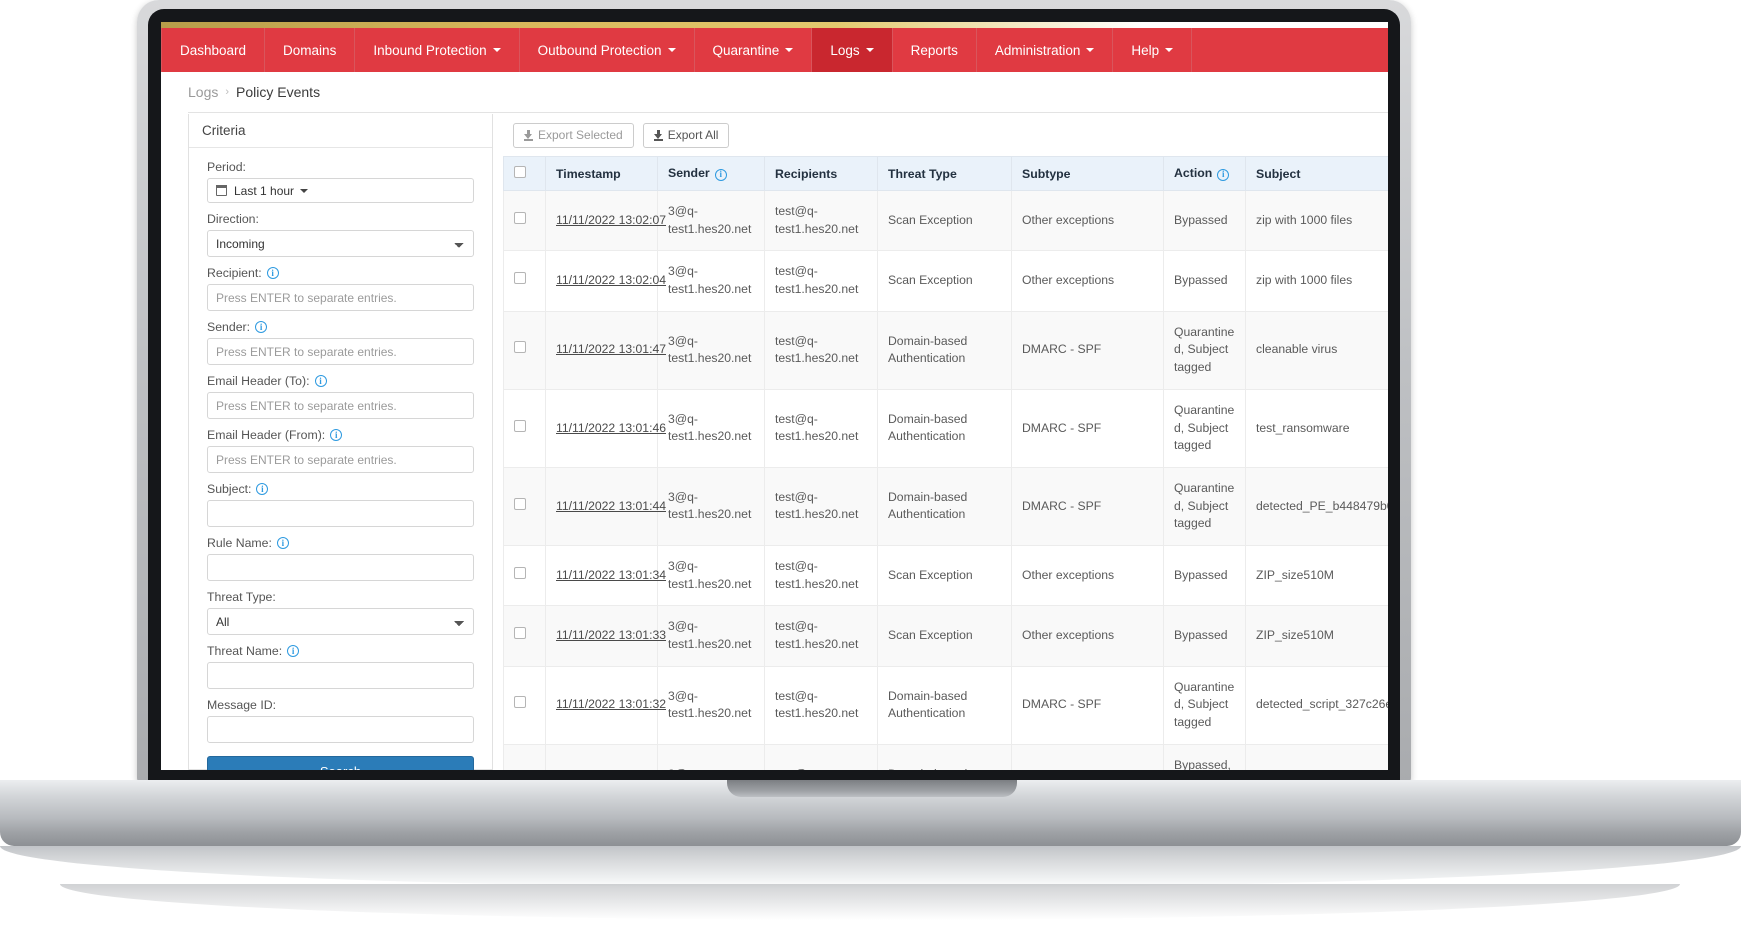  I want to click on field-recipient: Recipient: i, so click(340, 288).